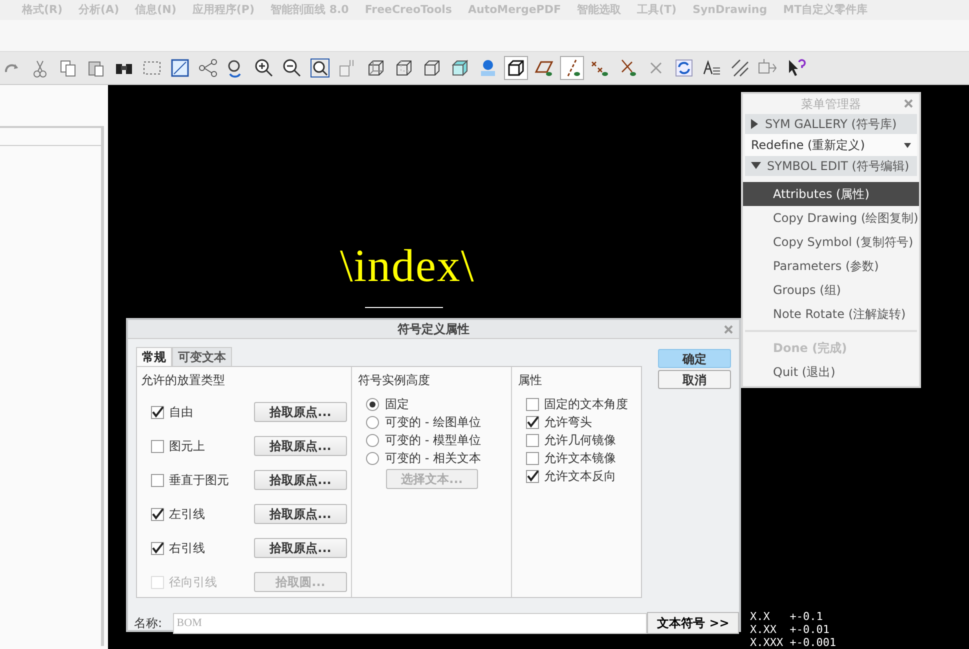 The height and width of the screenshot is (649, 969). Describe the element at coordinates (831, 242) in the screenshot. I see `menu-item: Copy Symbol (复制符号)` at that location.